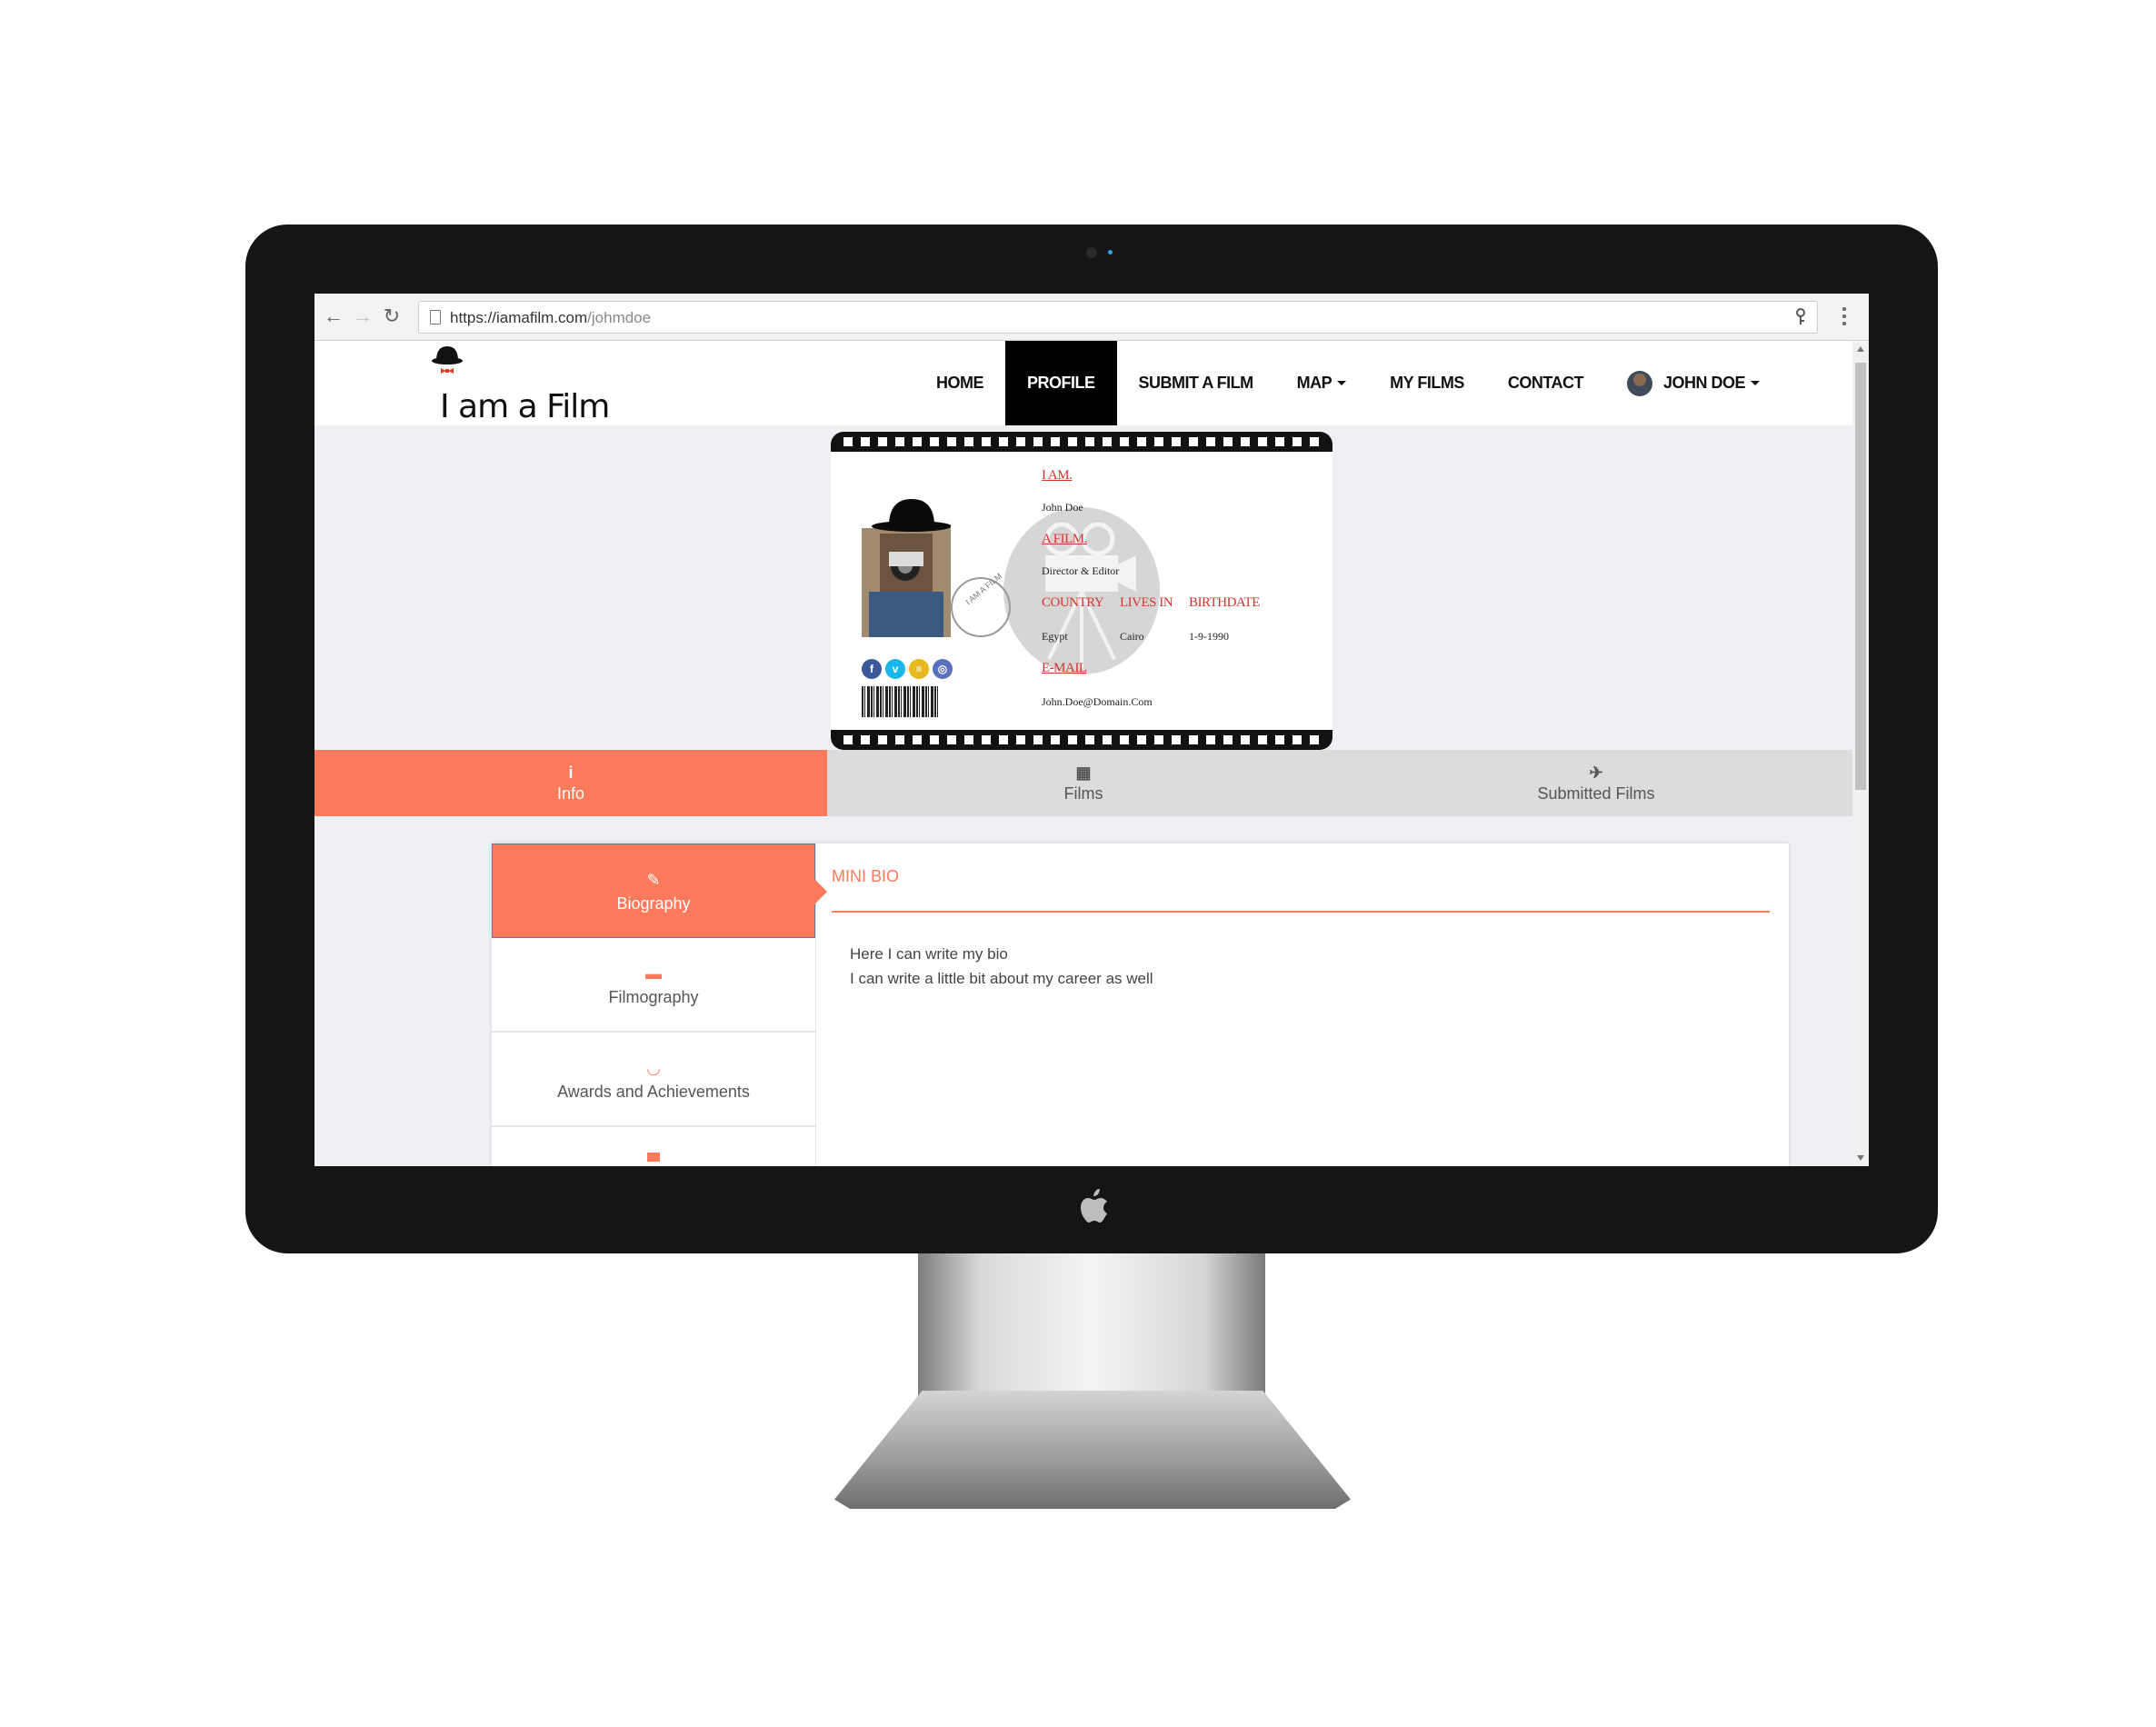  Describe the element at coordinates (1118, 317) in the screenshot. I see `address-bar: https://iamafilm.com/johmdoe` at that location.